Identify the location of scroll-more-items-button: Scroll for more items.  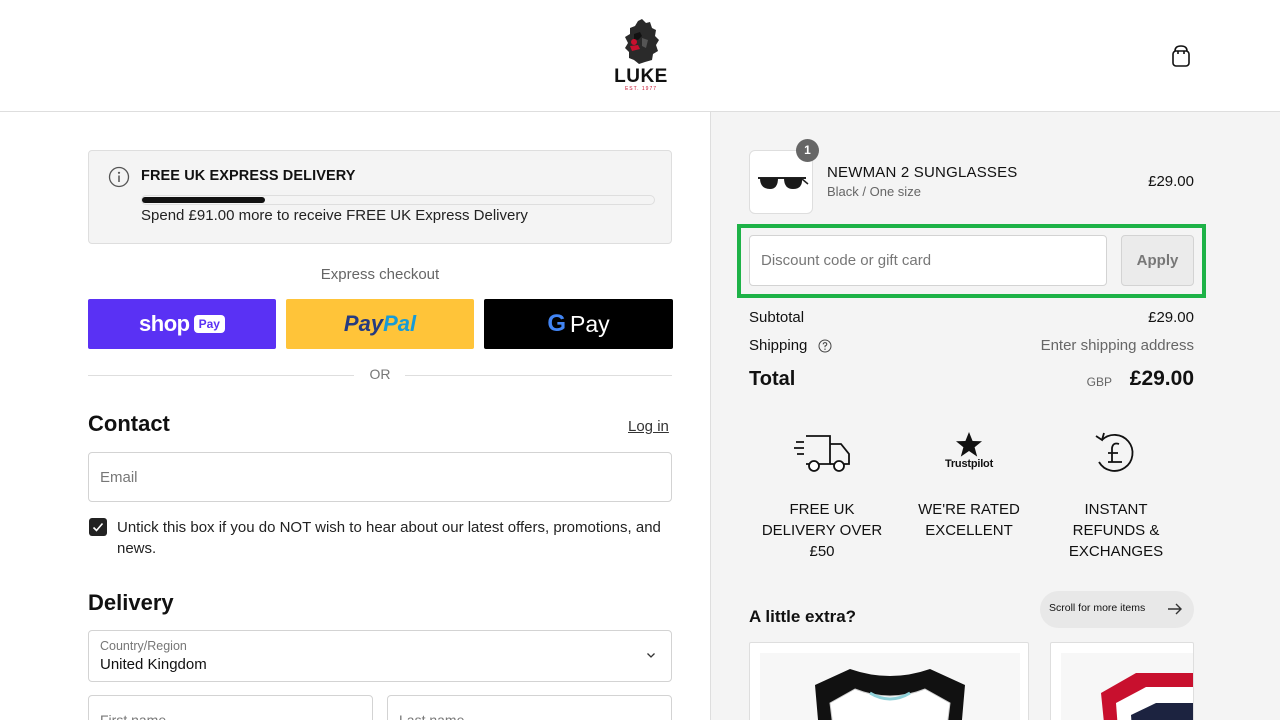
(1117, 609).